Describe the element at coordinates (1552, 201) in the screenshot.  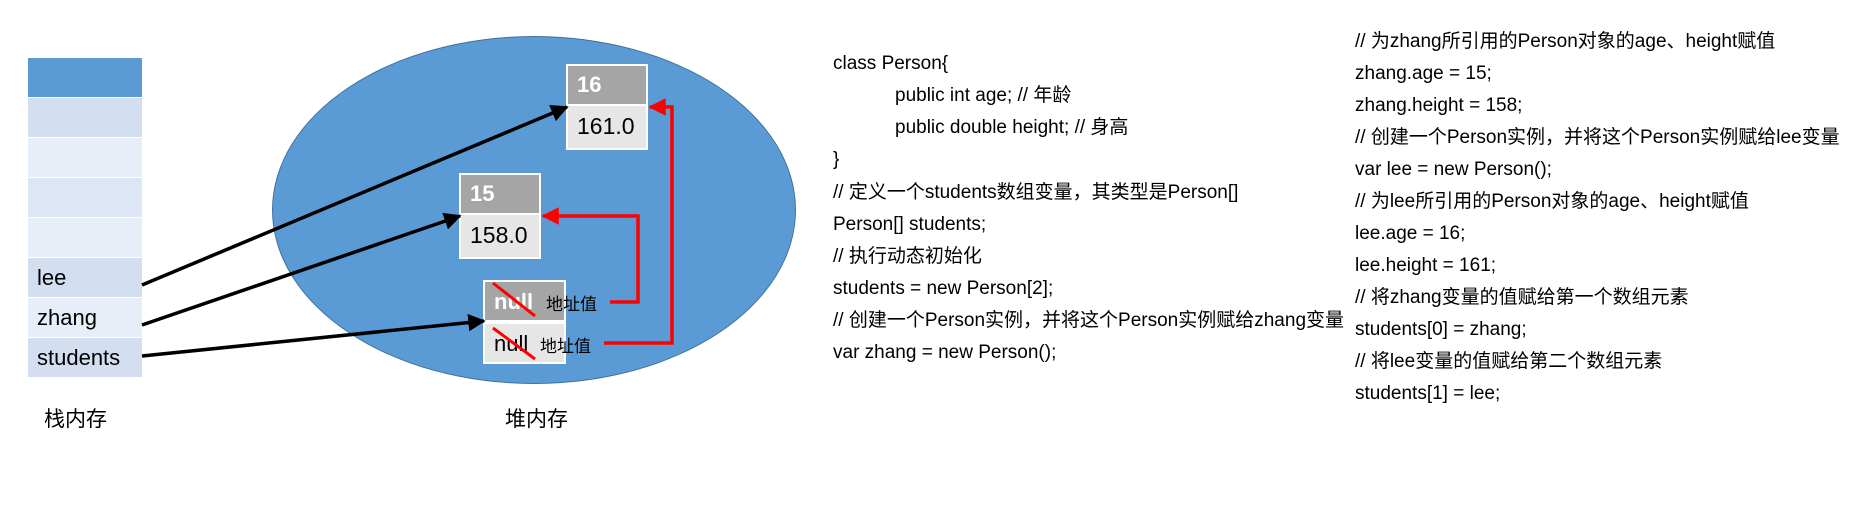
I see `code-comment: // 为lee所引用的Person对象的age、height赋值` at that location.